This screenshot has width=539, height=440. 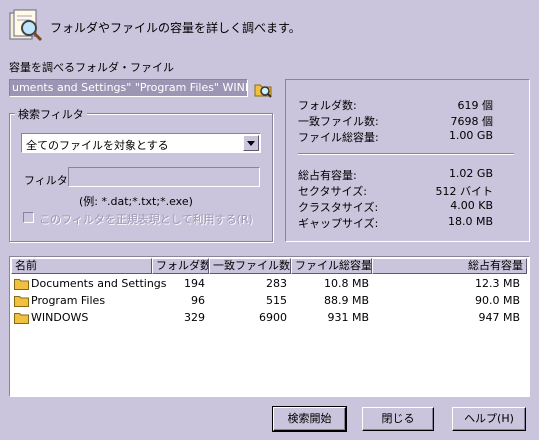 What do you see at coordinates (346, 283) in the screenshot?
I see `row-total: 10.8 MB` at bounding box center [346, 283].